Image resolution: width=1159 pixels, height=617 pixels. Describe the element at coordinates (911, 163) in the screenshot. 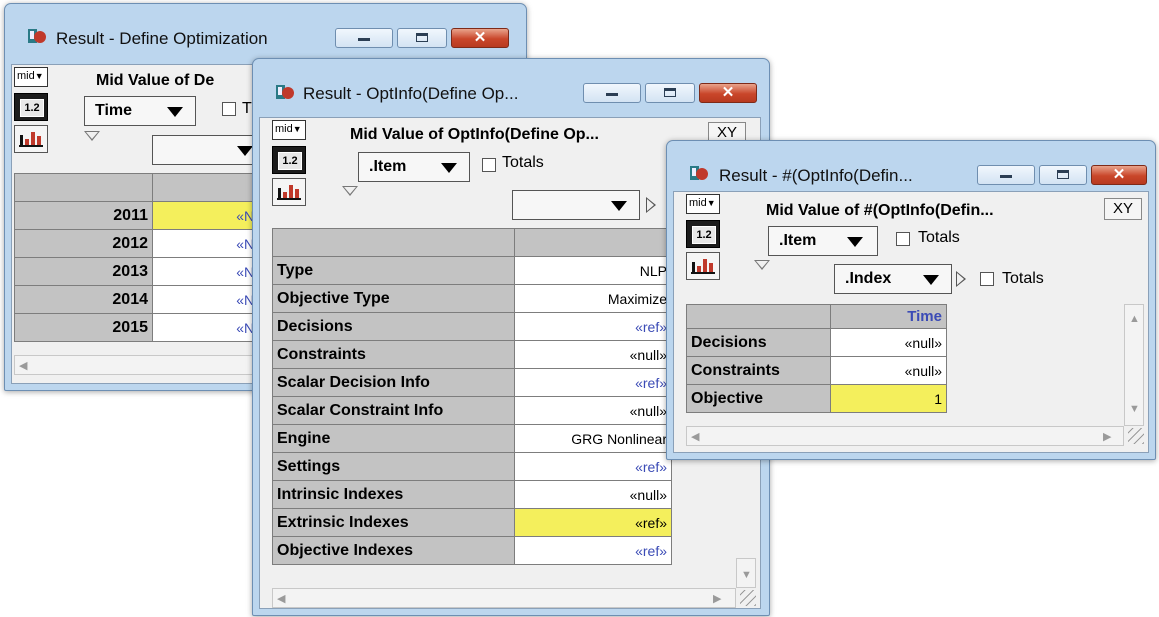

I see `window-titlebar: Result - #(OptInfo(Defin... ✕` at that location.